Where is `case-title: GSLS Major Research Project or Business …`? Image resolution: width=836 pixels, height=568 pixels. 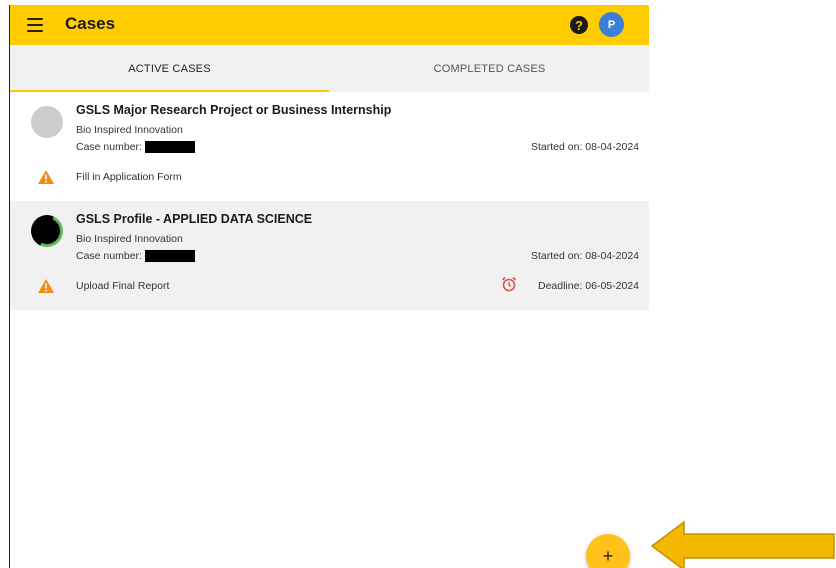 case-title: GSLS Major Research Project or Business … is located at coordinates (234, 110).